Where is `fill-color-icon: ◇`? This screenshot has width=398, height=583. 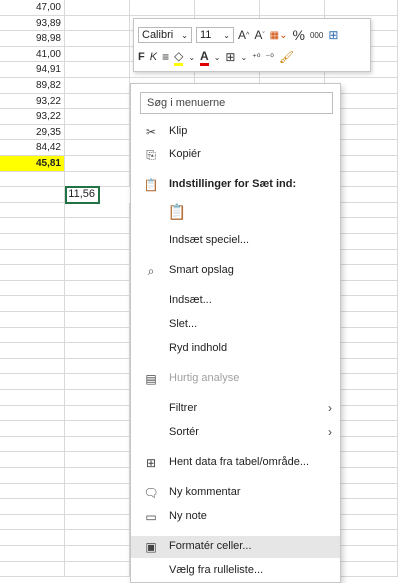
fill-color-icon: ◇ is located at coordinates (179, 57).